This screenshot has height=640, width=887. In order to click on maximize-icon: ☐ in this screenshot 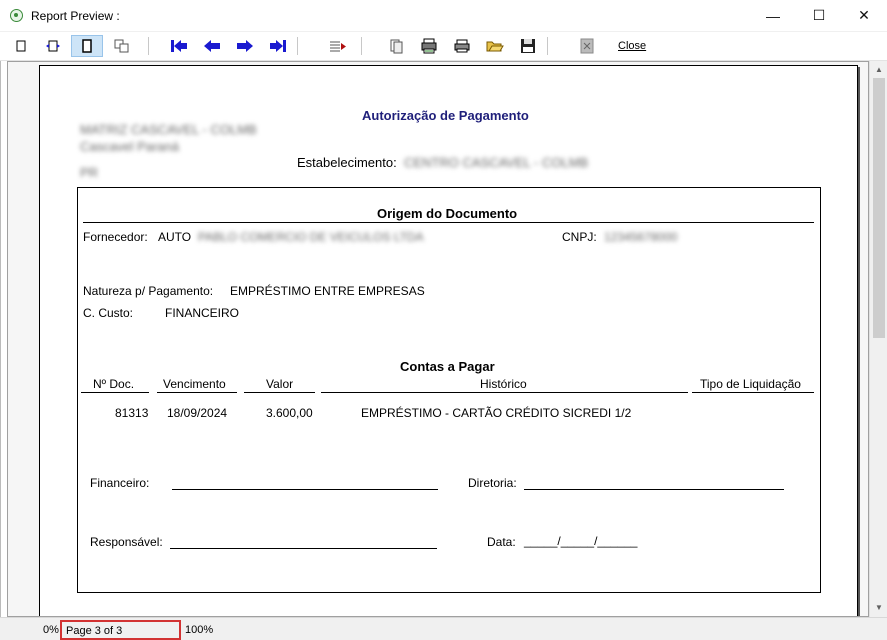, I will do `click(819, 15)`.